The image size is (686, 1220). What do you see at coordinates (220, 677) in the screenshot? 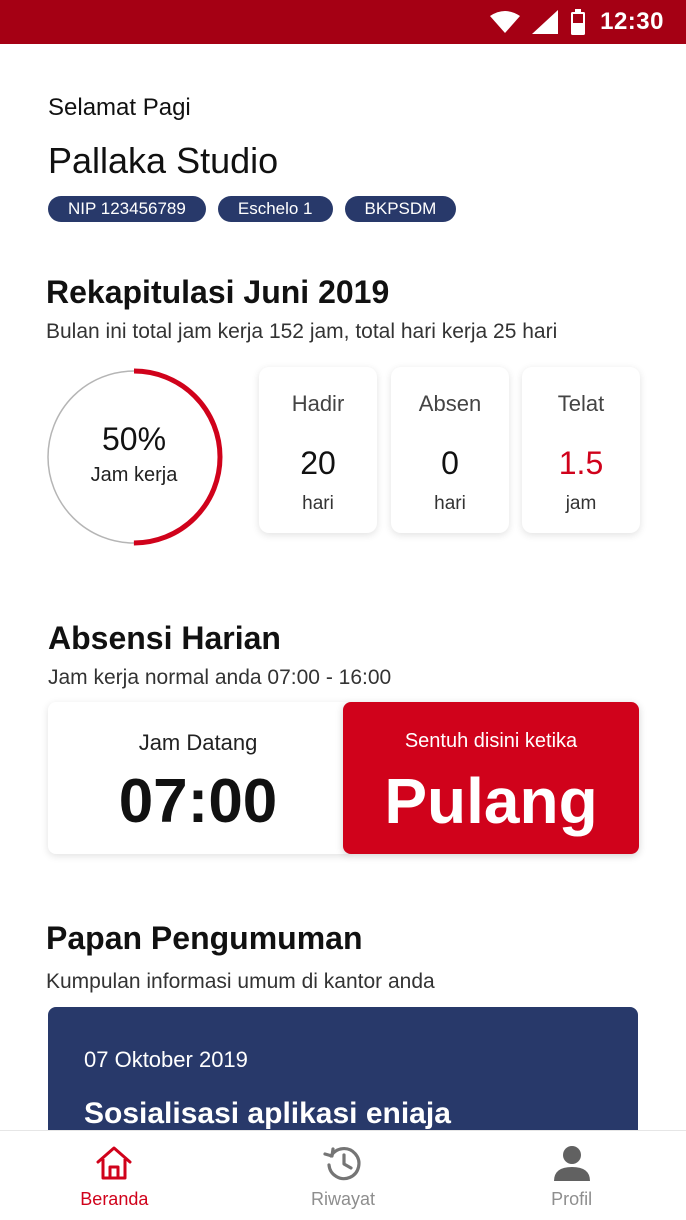
I see `attendance-subtitle: Jam kerja normal anda 07:00 - 16:00` at bounding box center [220, 677].